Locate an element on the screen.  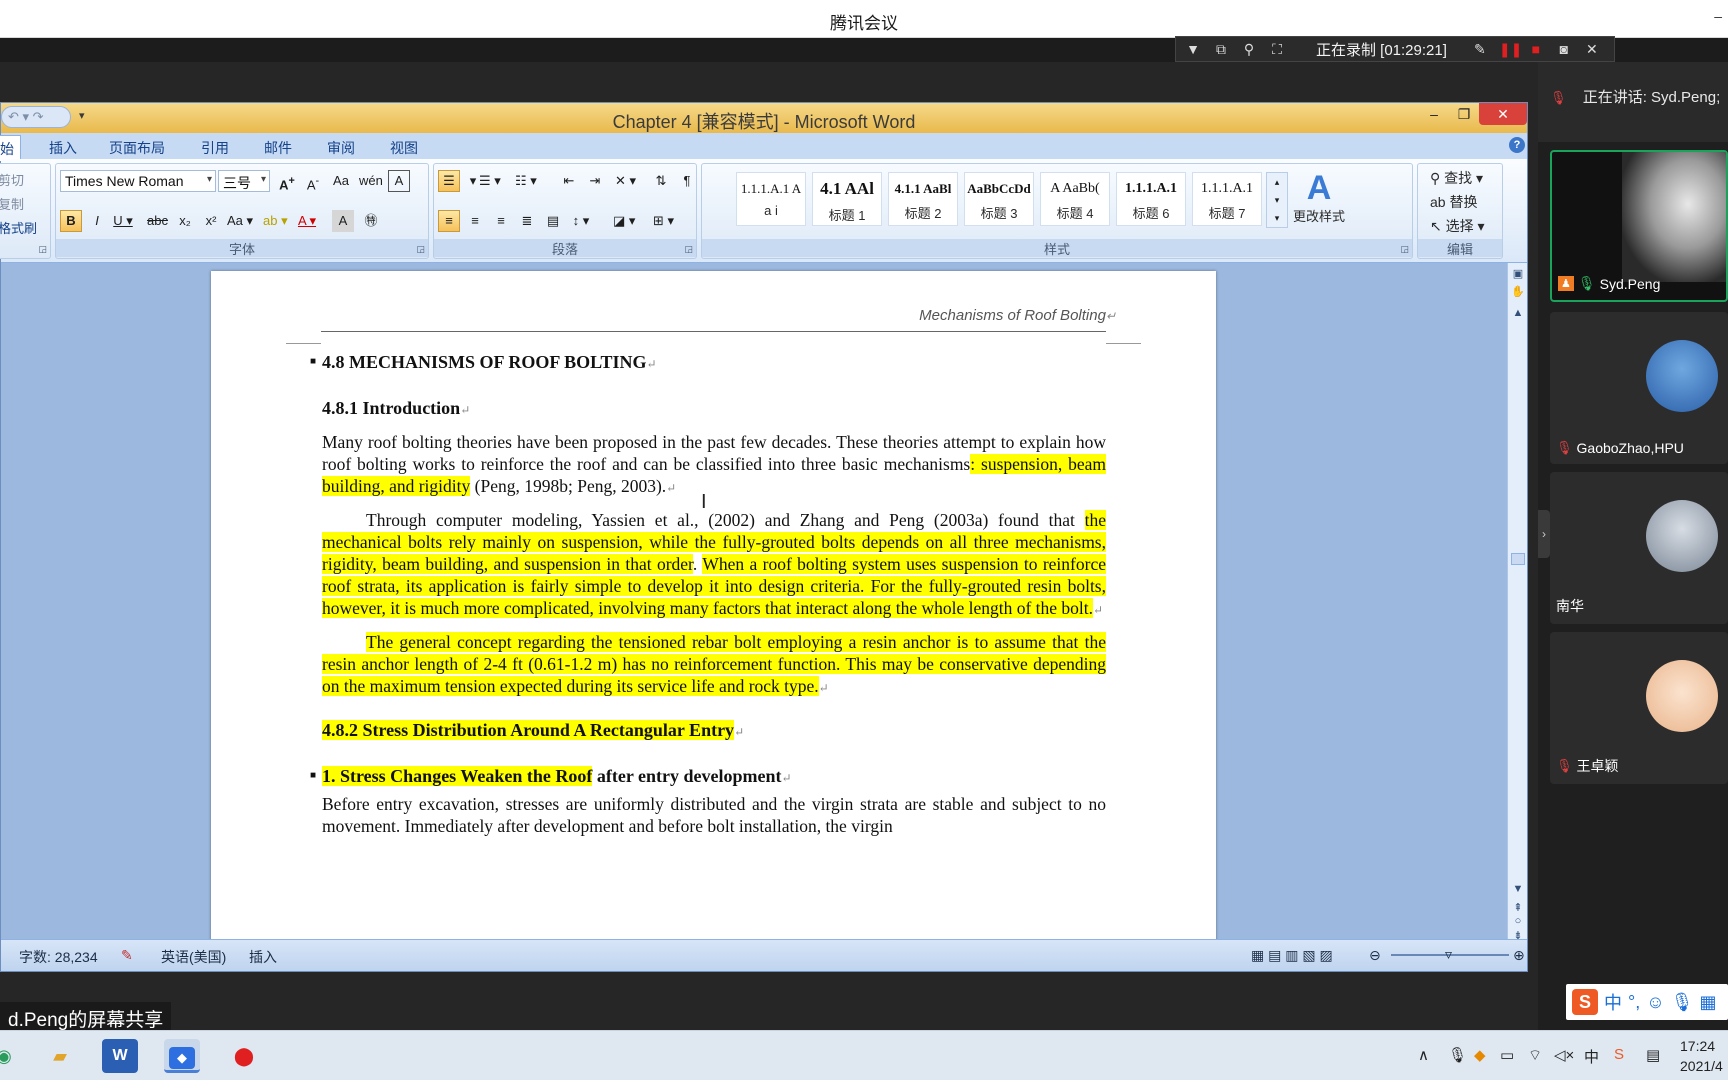
minimize-icon: – is located at coordinates (1718, 16).